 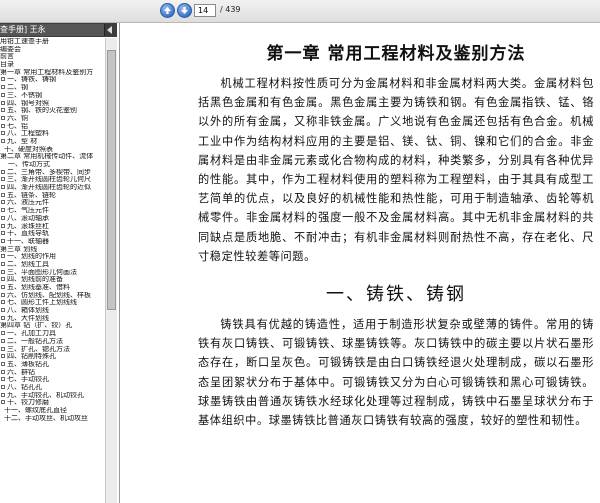 What do you see at coordinates (52, 88) in the screenshot?
I see `bookmark-item: 二、钢` at bounding box center [52, 88].